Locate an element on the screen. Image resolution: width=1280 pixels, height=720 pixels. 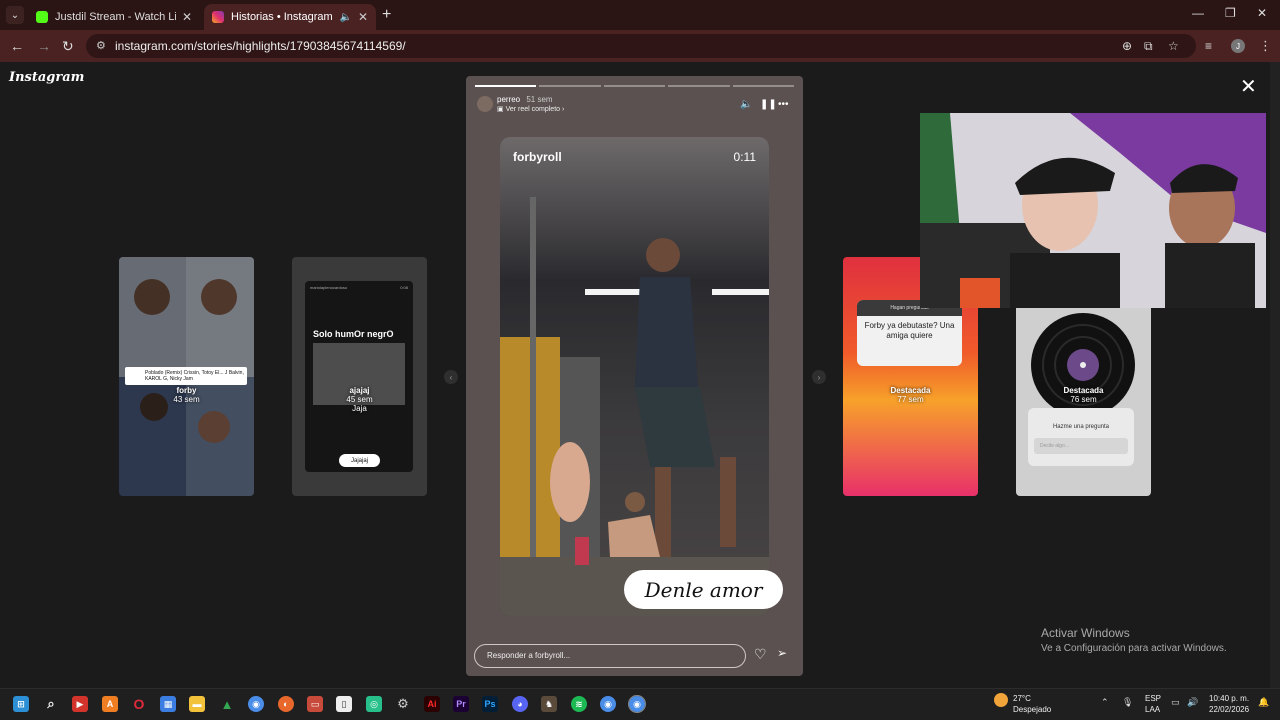
google-drive-icon: ▲ is located at coordinates (227, 704).